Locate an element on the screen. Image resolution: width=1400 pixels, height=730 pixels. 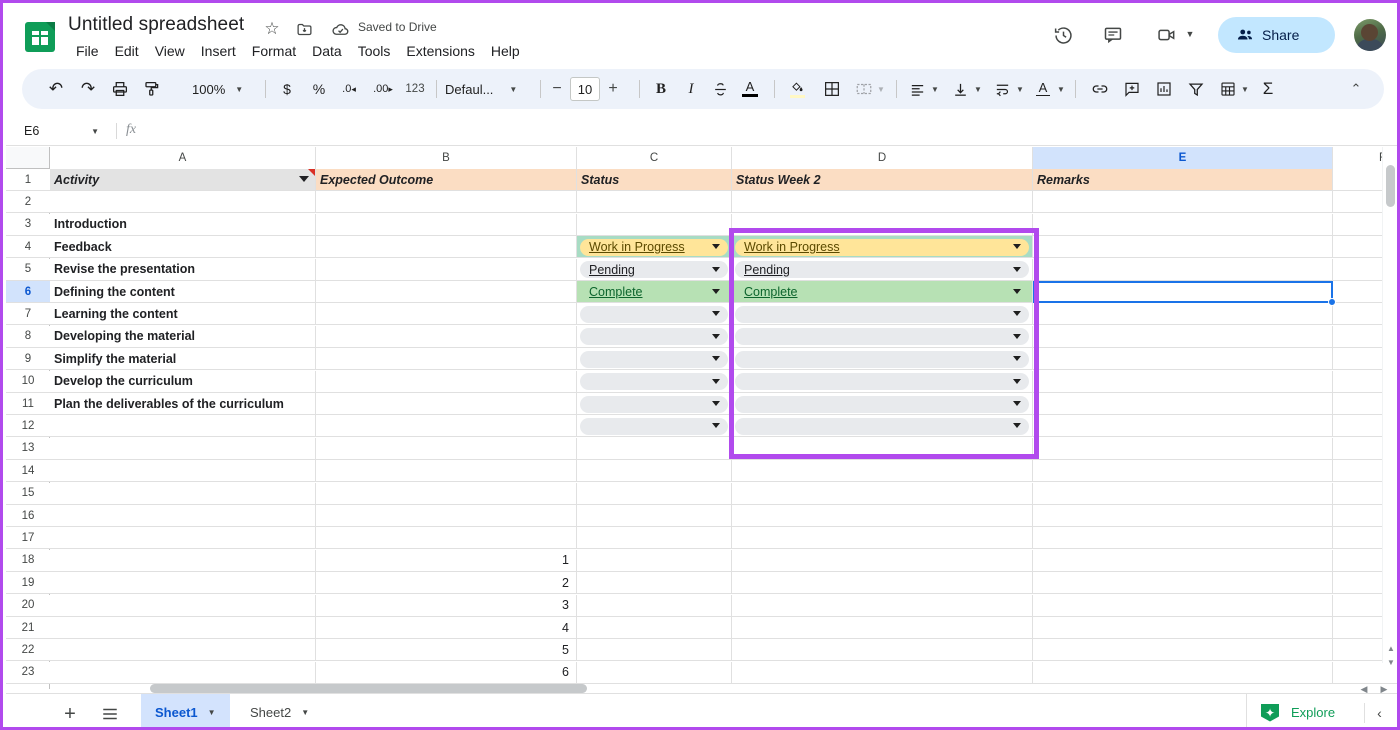
row-header-15: 15 is located at coordinates (28, 493).